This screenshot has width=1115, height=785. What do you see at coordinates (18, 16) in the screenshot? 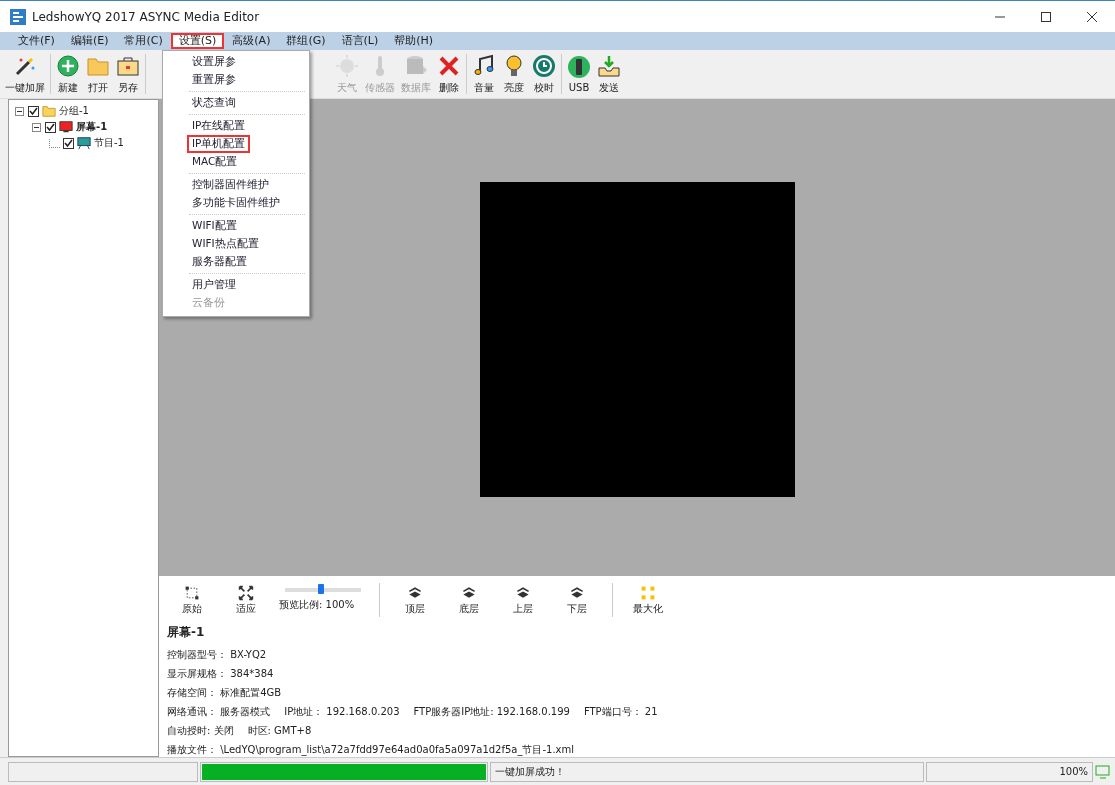
I see `app-logo-icon` at bounding box center [18, 16].